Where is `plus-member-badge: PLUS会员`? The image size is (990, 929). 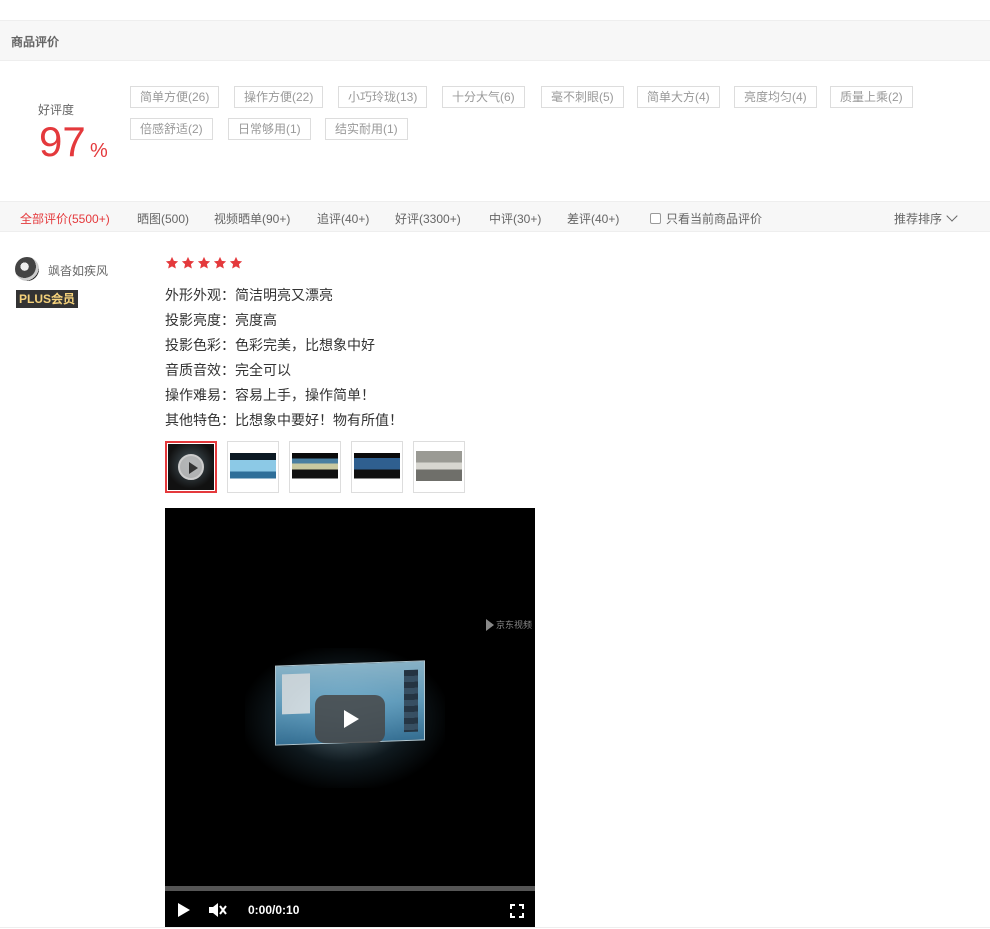
plus-member-badge: PLUS会员 is located at coordinates (47, 299).